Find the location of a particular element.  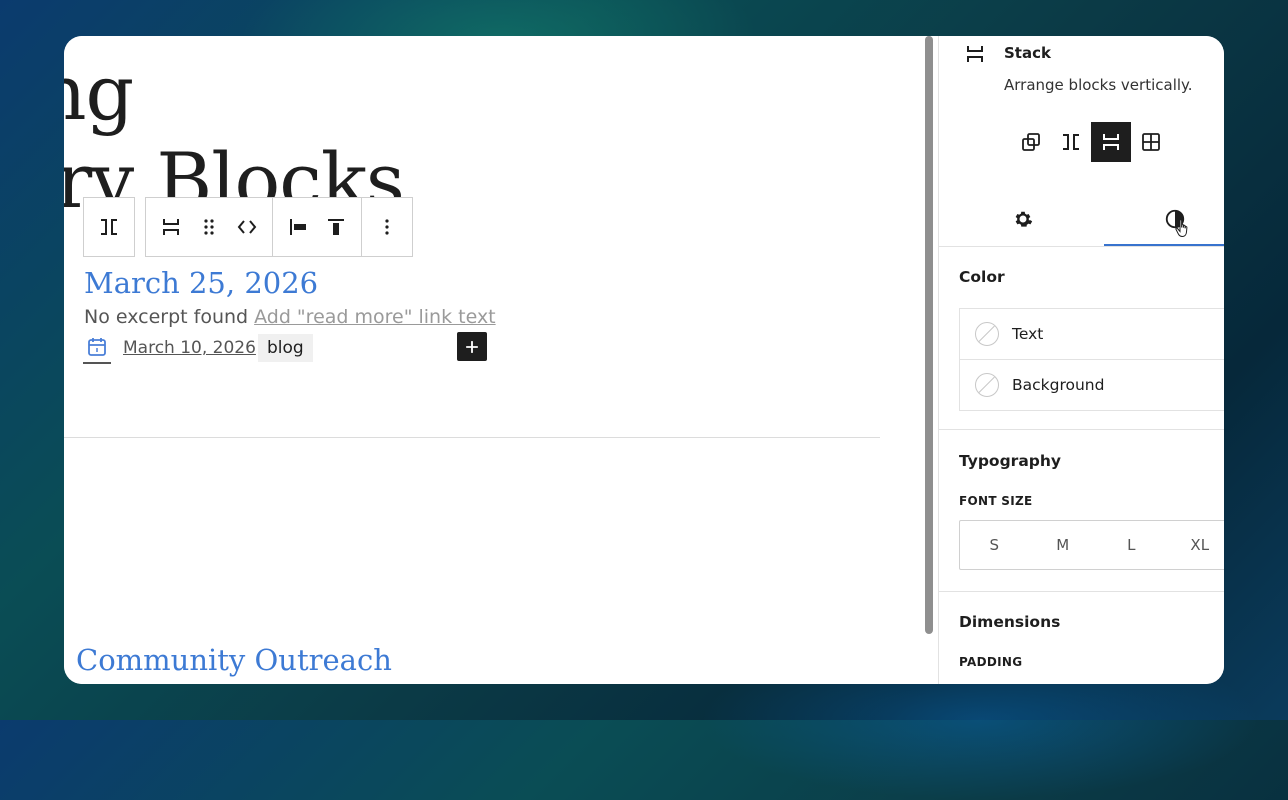

font-size-option-xl: XL is located at coordinates (1195, 545).